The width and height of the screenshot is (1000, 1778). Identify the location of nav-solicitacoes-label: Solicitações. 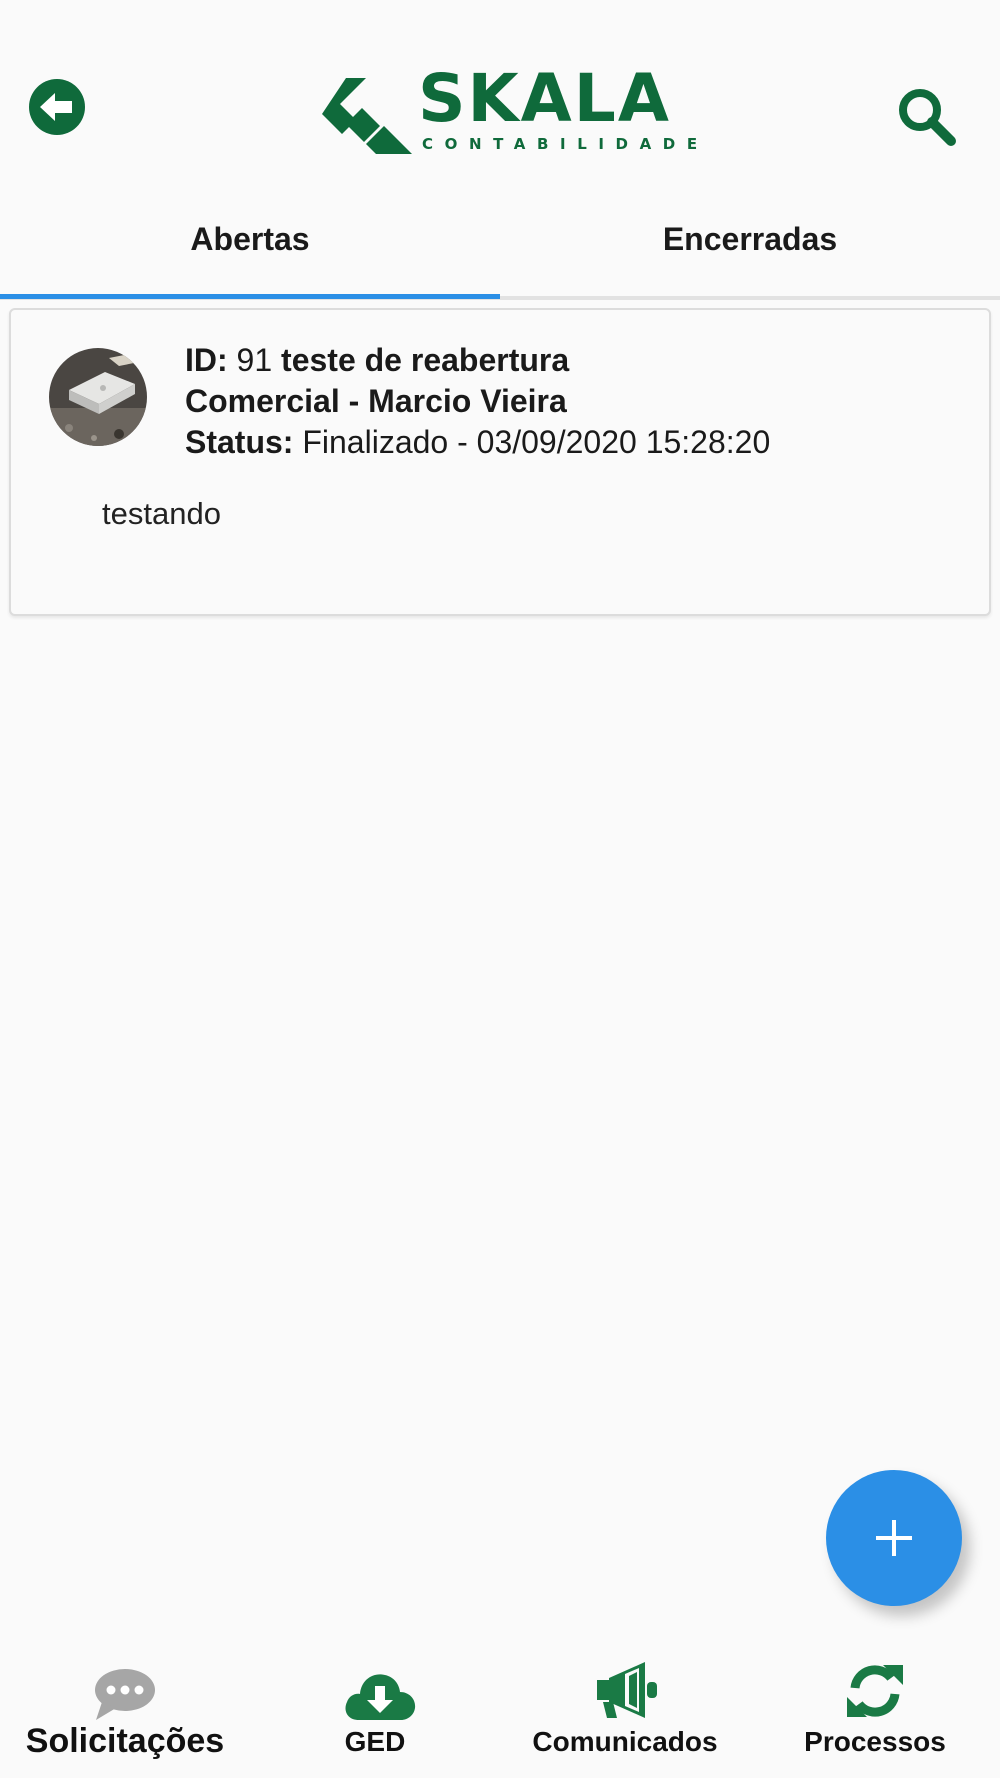
(125, 1741).